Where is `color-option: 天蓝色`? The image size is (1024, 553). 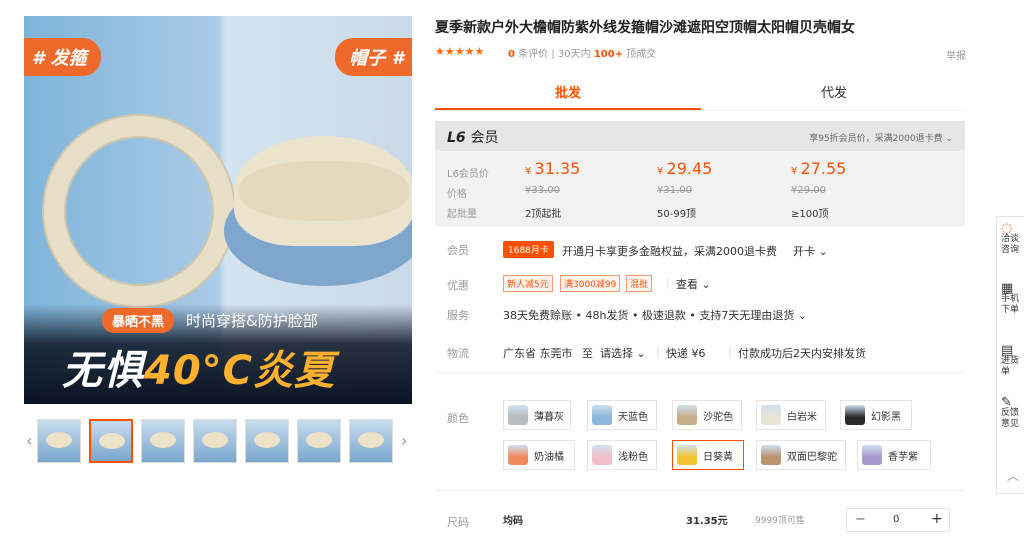 color-option: 天蓝色 is located at coordinates (622, 415).